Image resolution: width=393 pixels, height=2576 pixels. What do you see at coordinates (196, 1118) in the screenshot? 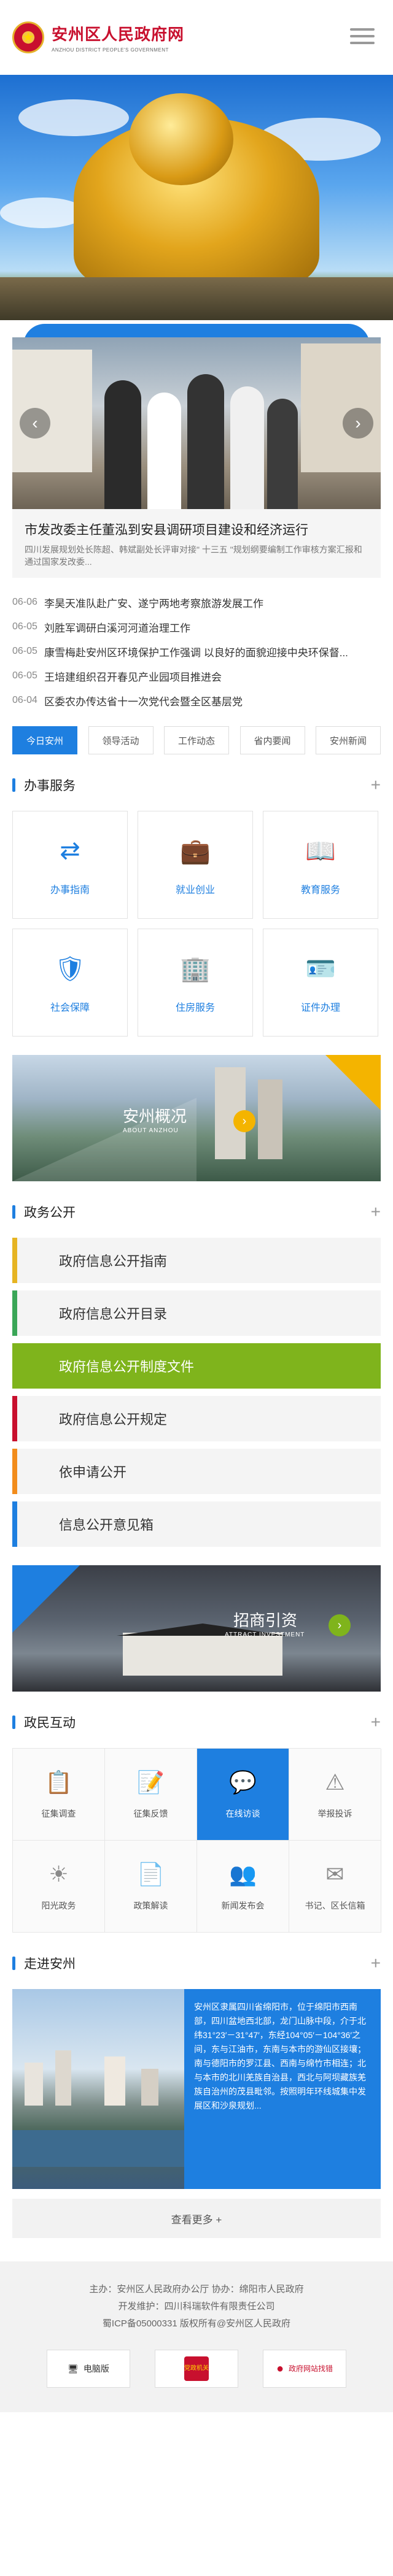
I see `overview-banner: 安州概况 ABOUT ANZHOU ›` at bounding box center [196, 1118].